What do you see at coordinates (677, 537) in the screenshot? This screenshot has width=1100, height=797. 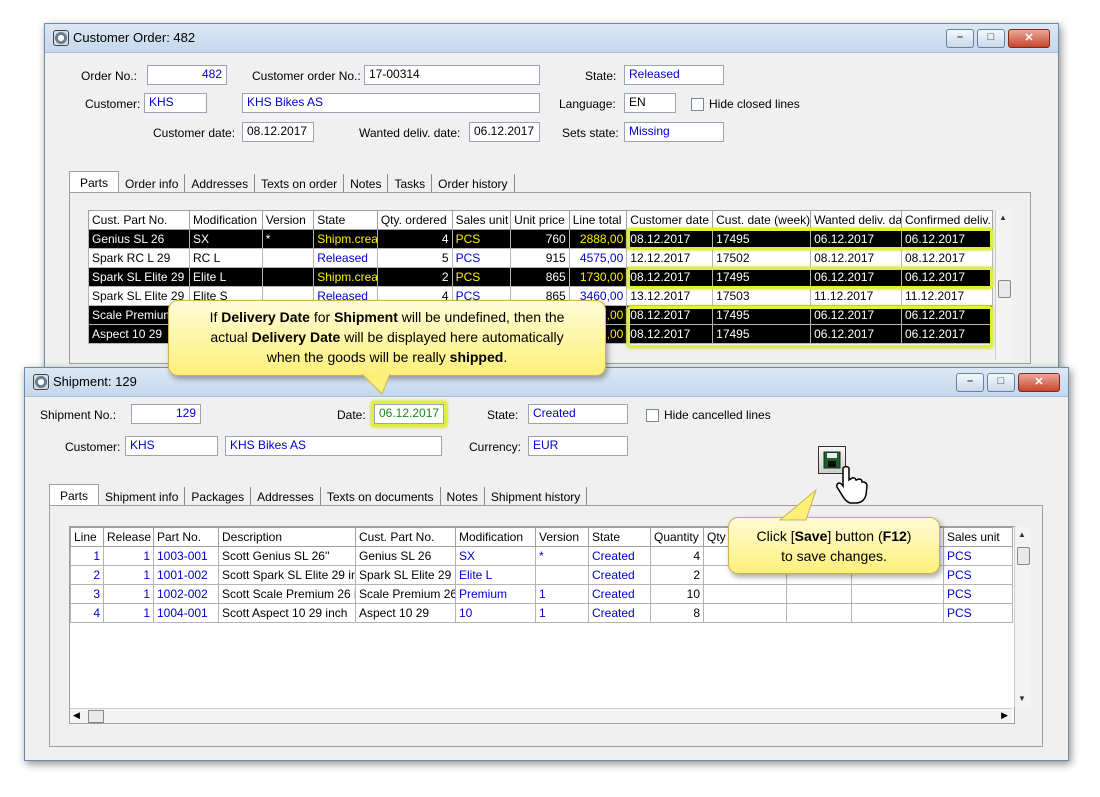 I see `col-quantity: Quantity` at bounding box center [677, 537].